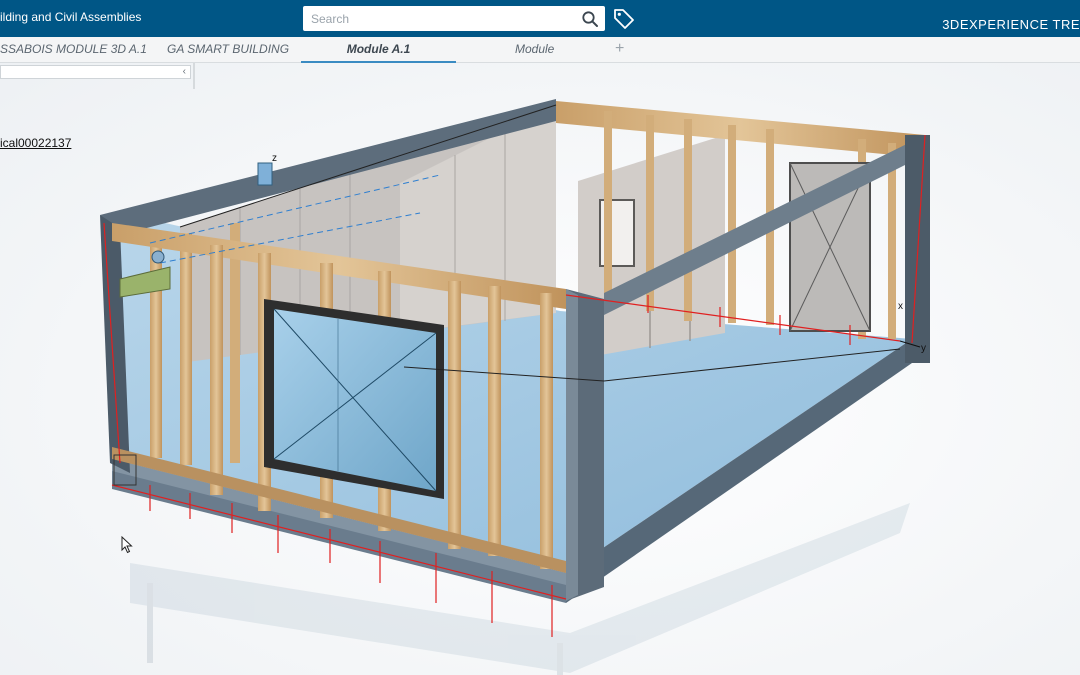 The height and width of the screenshot is (675, 1080). I want to click on tree-panel-header: ‹, so click(98, 76).